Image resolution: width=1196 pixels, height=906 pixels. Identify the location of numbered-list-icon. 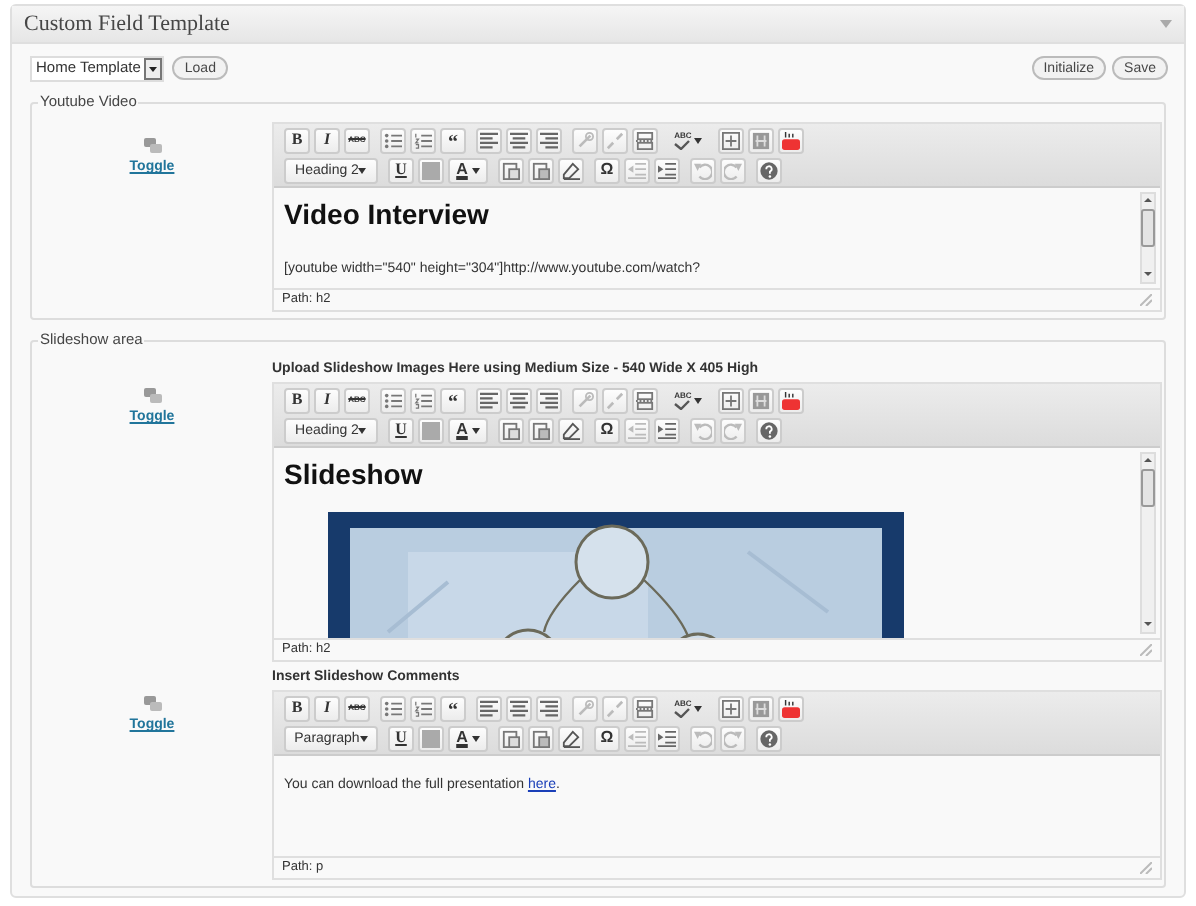
(423, 140).